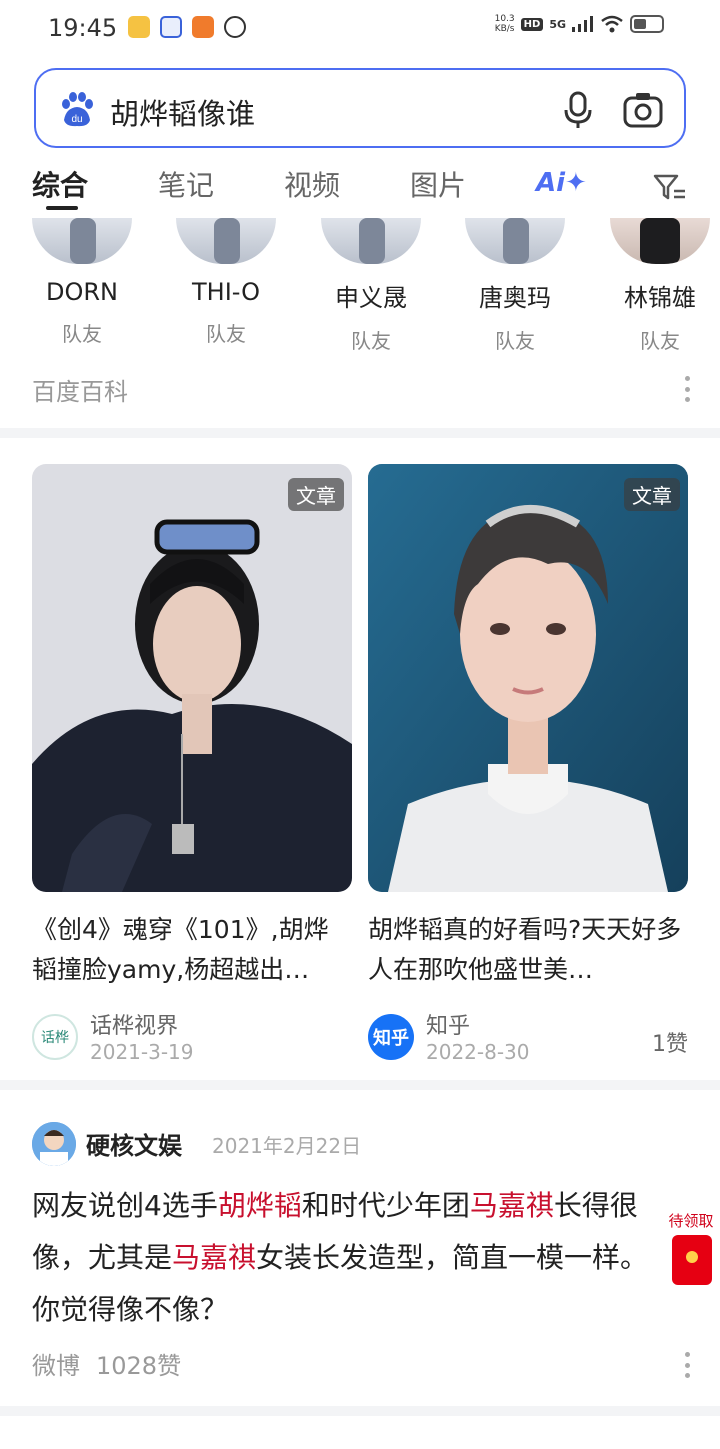 This screenshot has height=1449, width=720. Describe the element at coordinates (647, 24) in the screenshot. I see `battery-icon` at that location.